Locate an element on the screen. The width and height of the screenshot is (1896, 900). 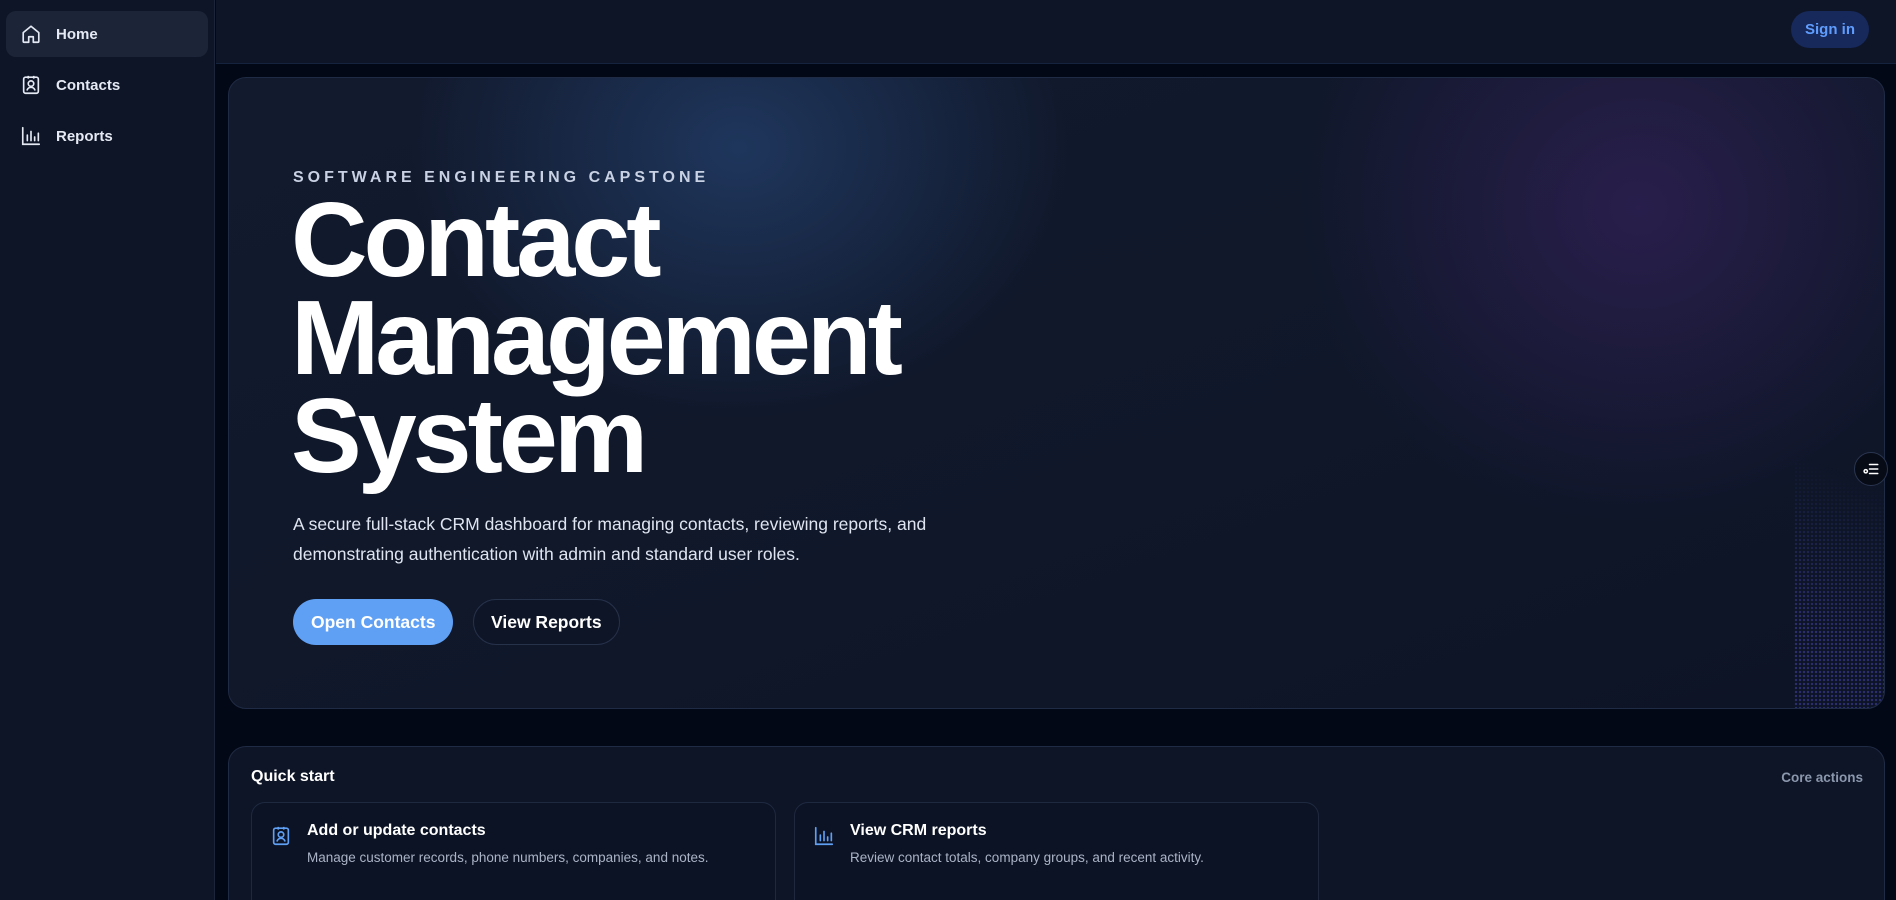
settings-toggle-button is located at coordinates (1871, 469).